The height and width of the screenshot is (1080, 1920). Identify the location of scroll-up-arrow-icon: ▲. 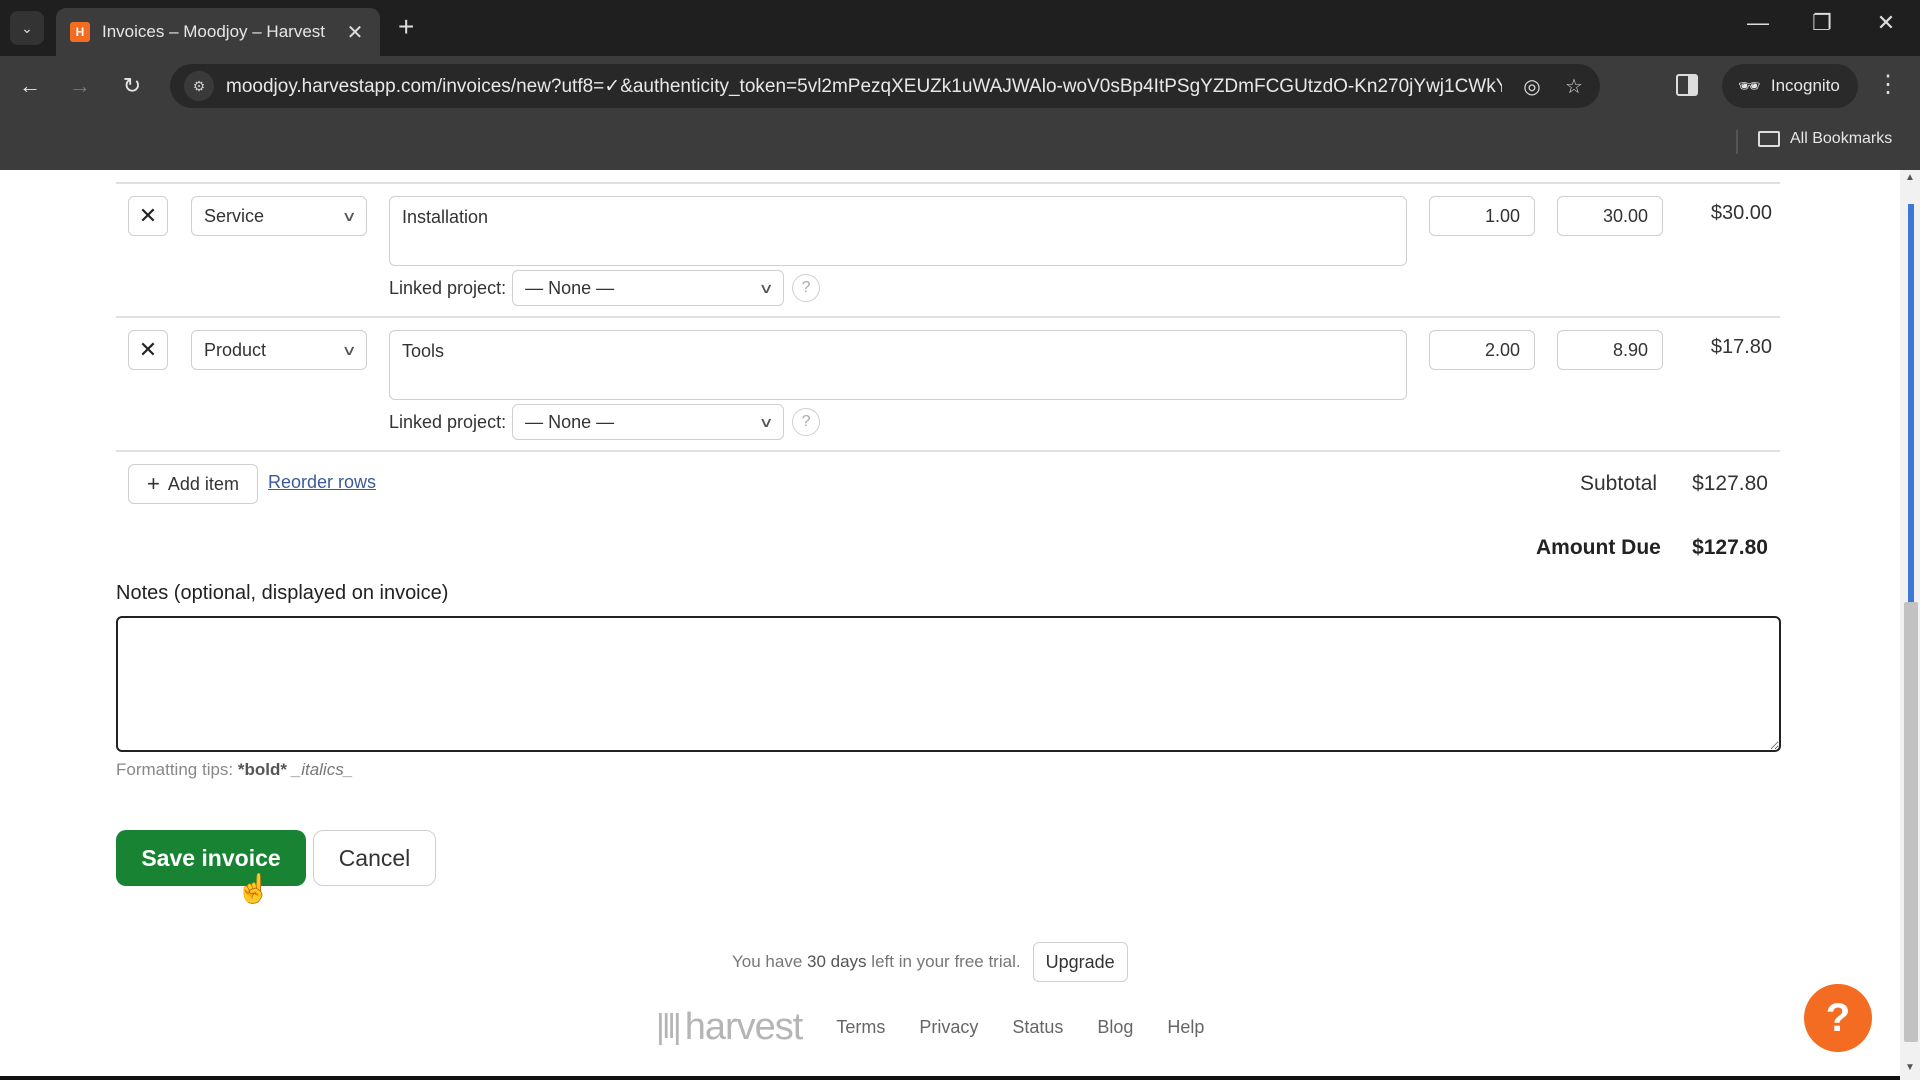
(1910, 180).